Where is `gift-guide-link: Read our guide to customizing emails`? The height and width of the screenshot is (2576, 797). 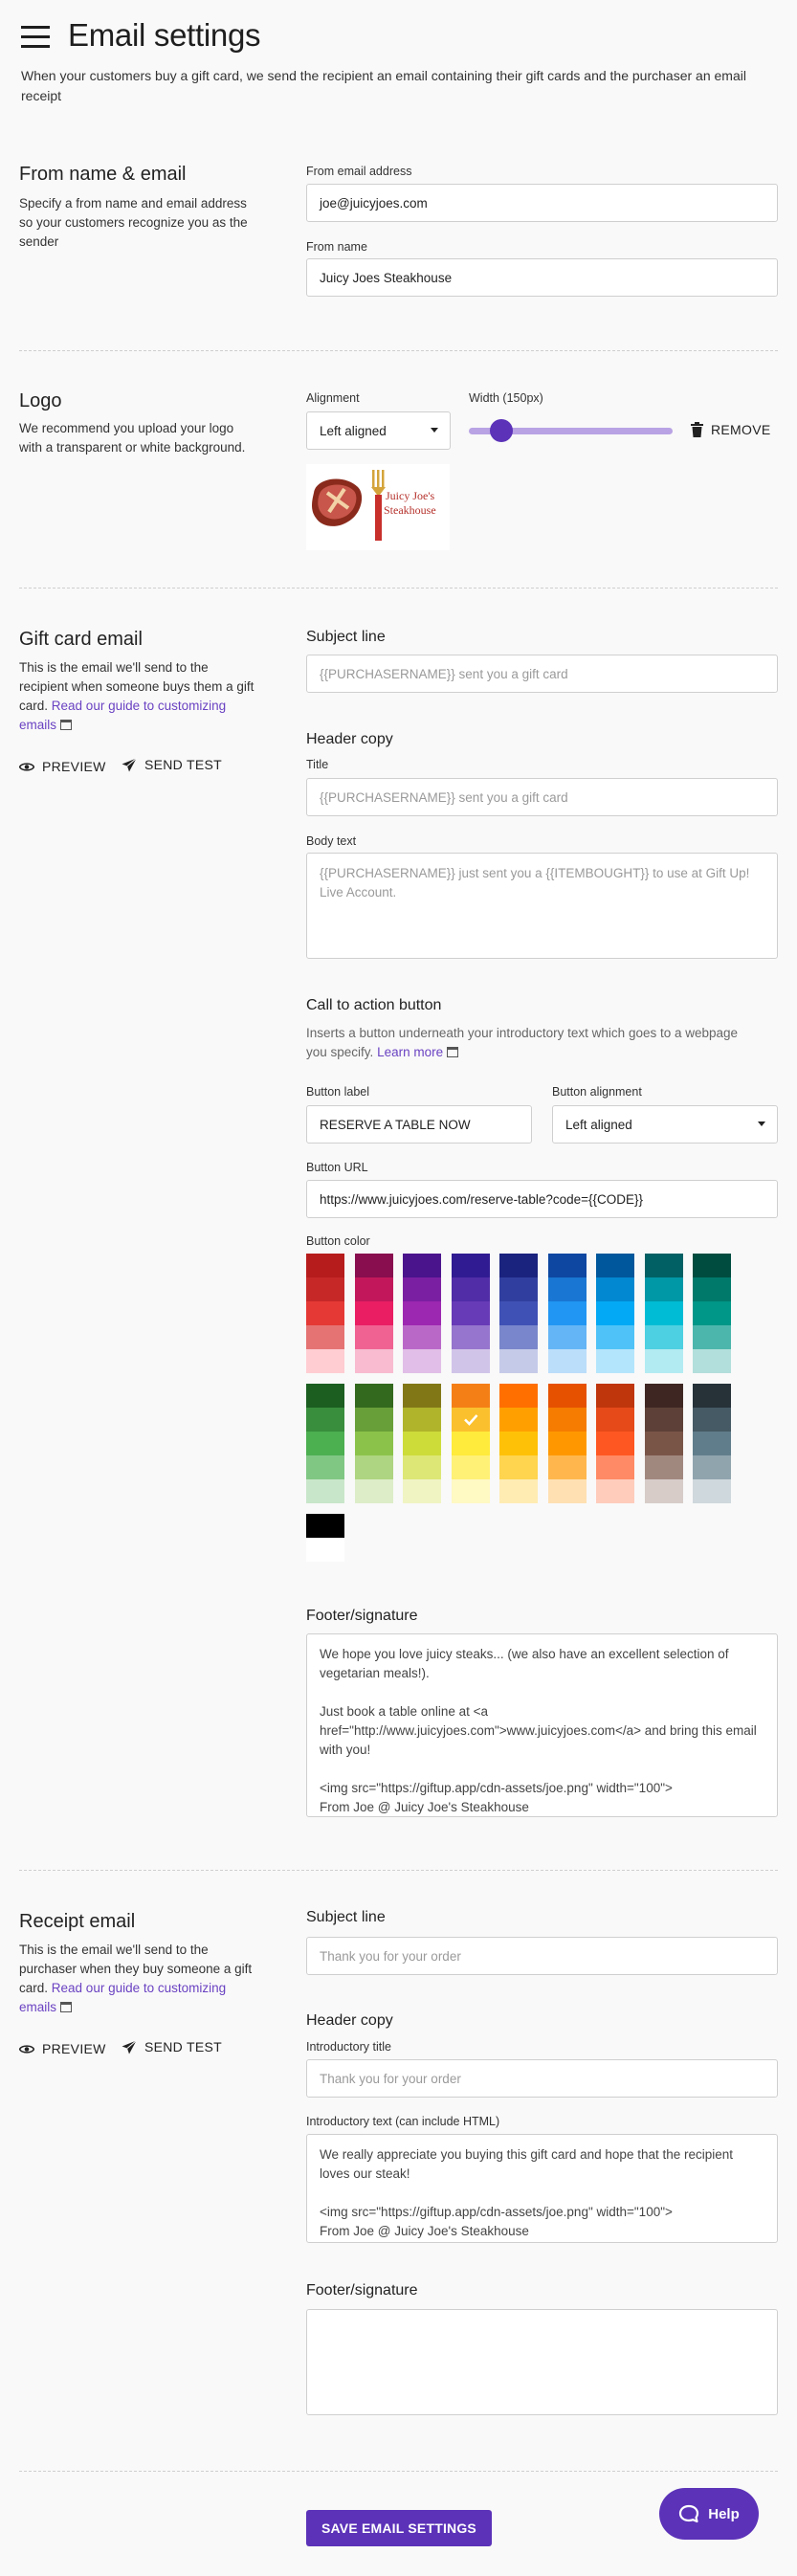
gift-guide-link: Read our guide to customizing emails is located at coordinates (122, 715).